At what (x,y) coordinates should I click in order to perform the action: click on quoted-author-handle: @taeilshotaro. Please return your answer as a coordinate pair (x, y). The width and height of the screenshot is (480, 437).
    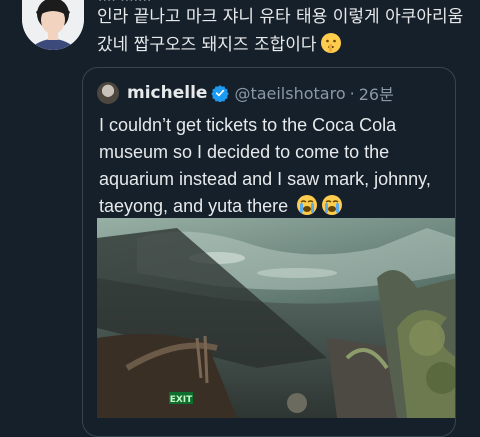
    Looking at the image, I should click on (289, 93).